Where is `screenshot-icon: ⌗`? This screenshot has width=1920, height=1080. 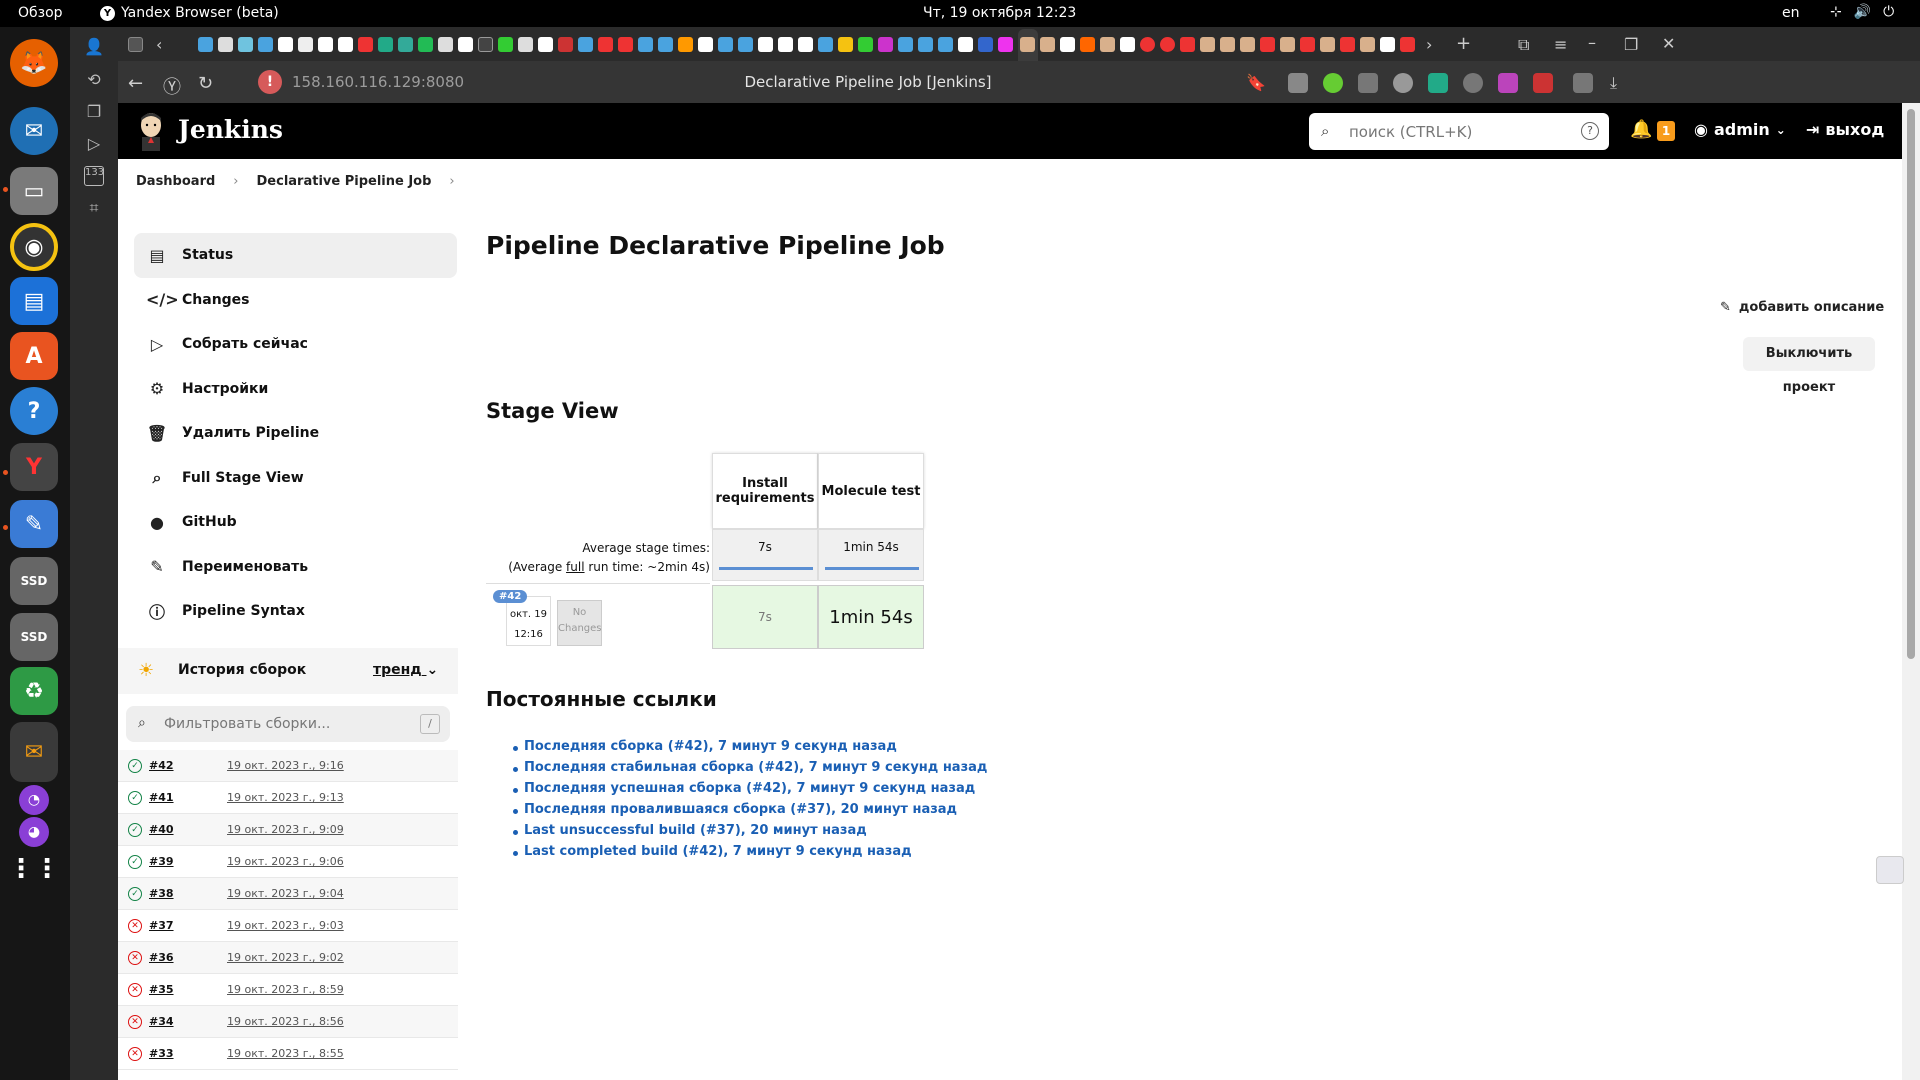
screenshot-icon: ⌗ is located at coordinates (94, 208).